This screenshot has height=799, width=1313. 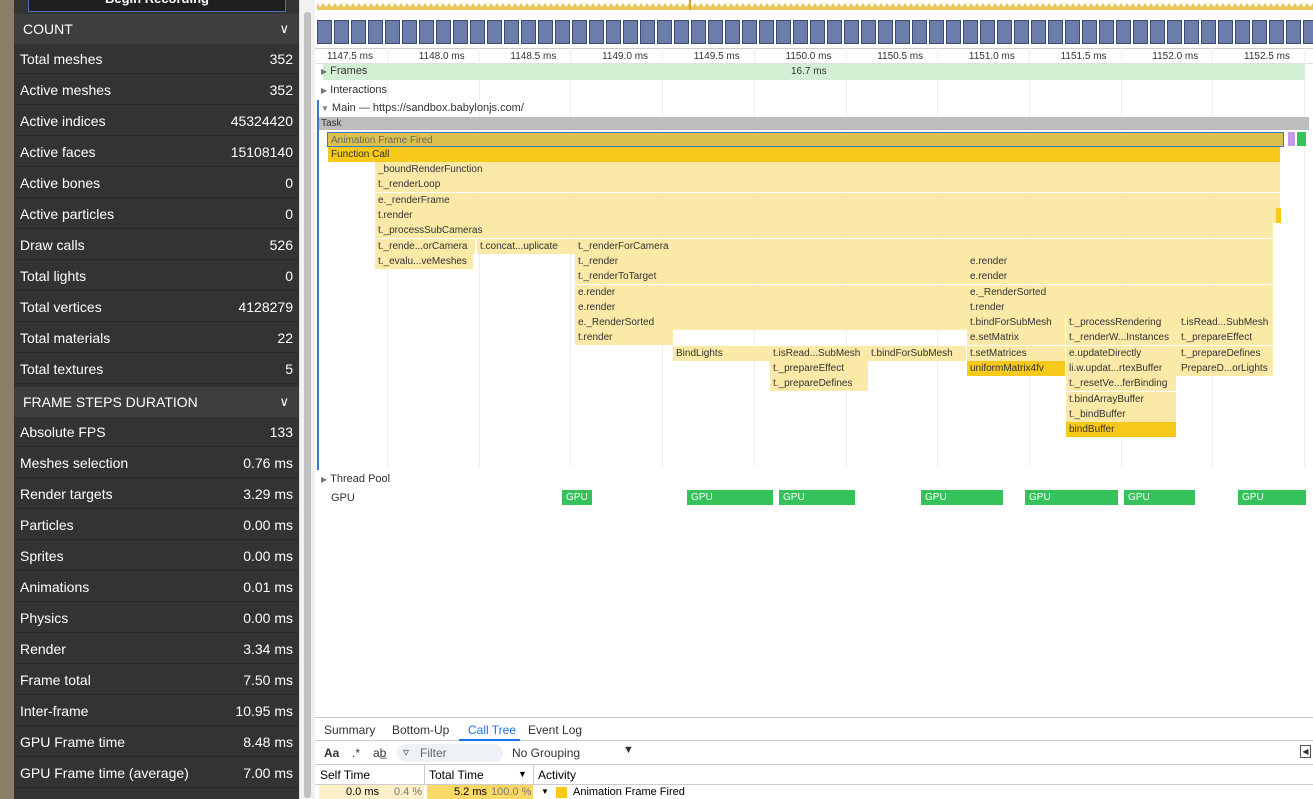 What do you see at coordinates (526, 246) in the screenshot?
I see `flame-event: t.concat...uplicate` at bounding box center [526, 246].